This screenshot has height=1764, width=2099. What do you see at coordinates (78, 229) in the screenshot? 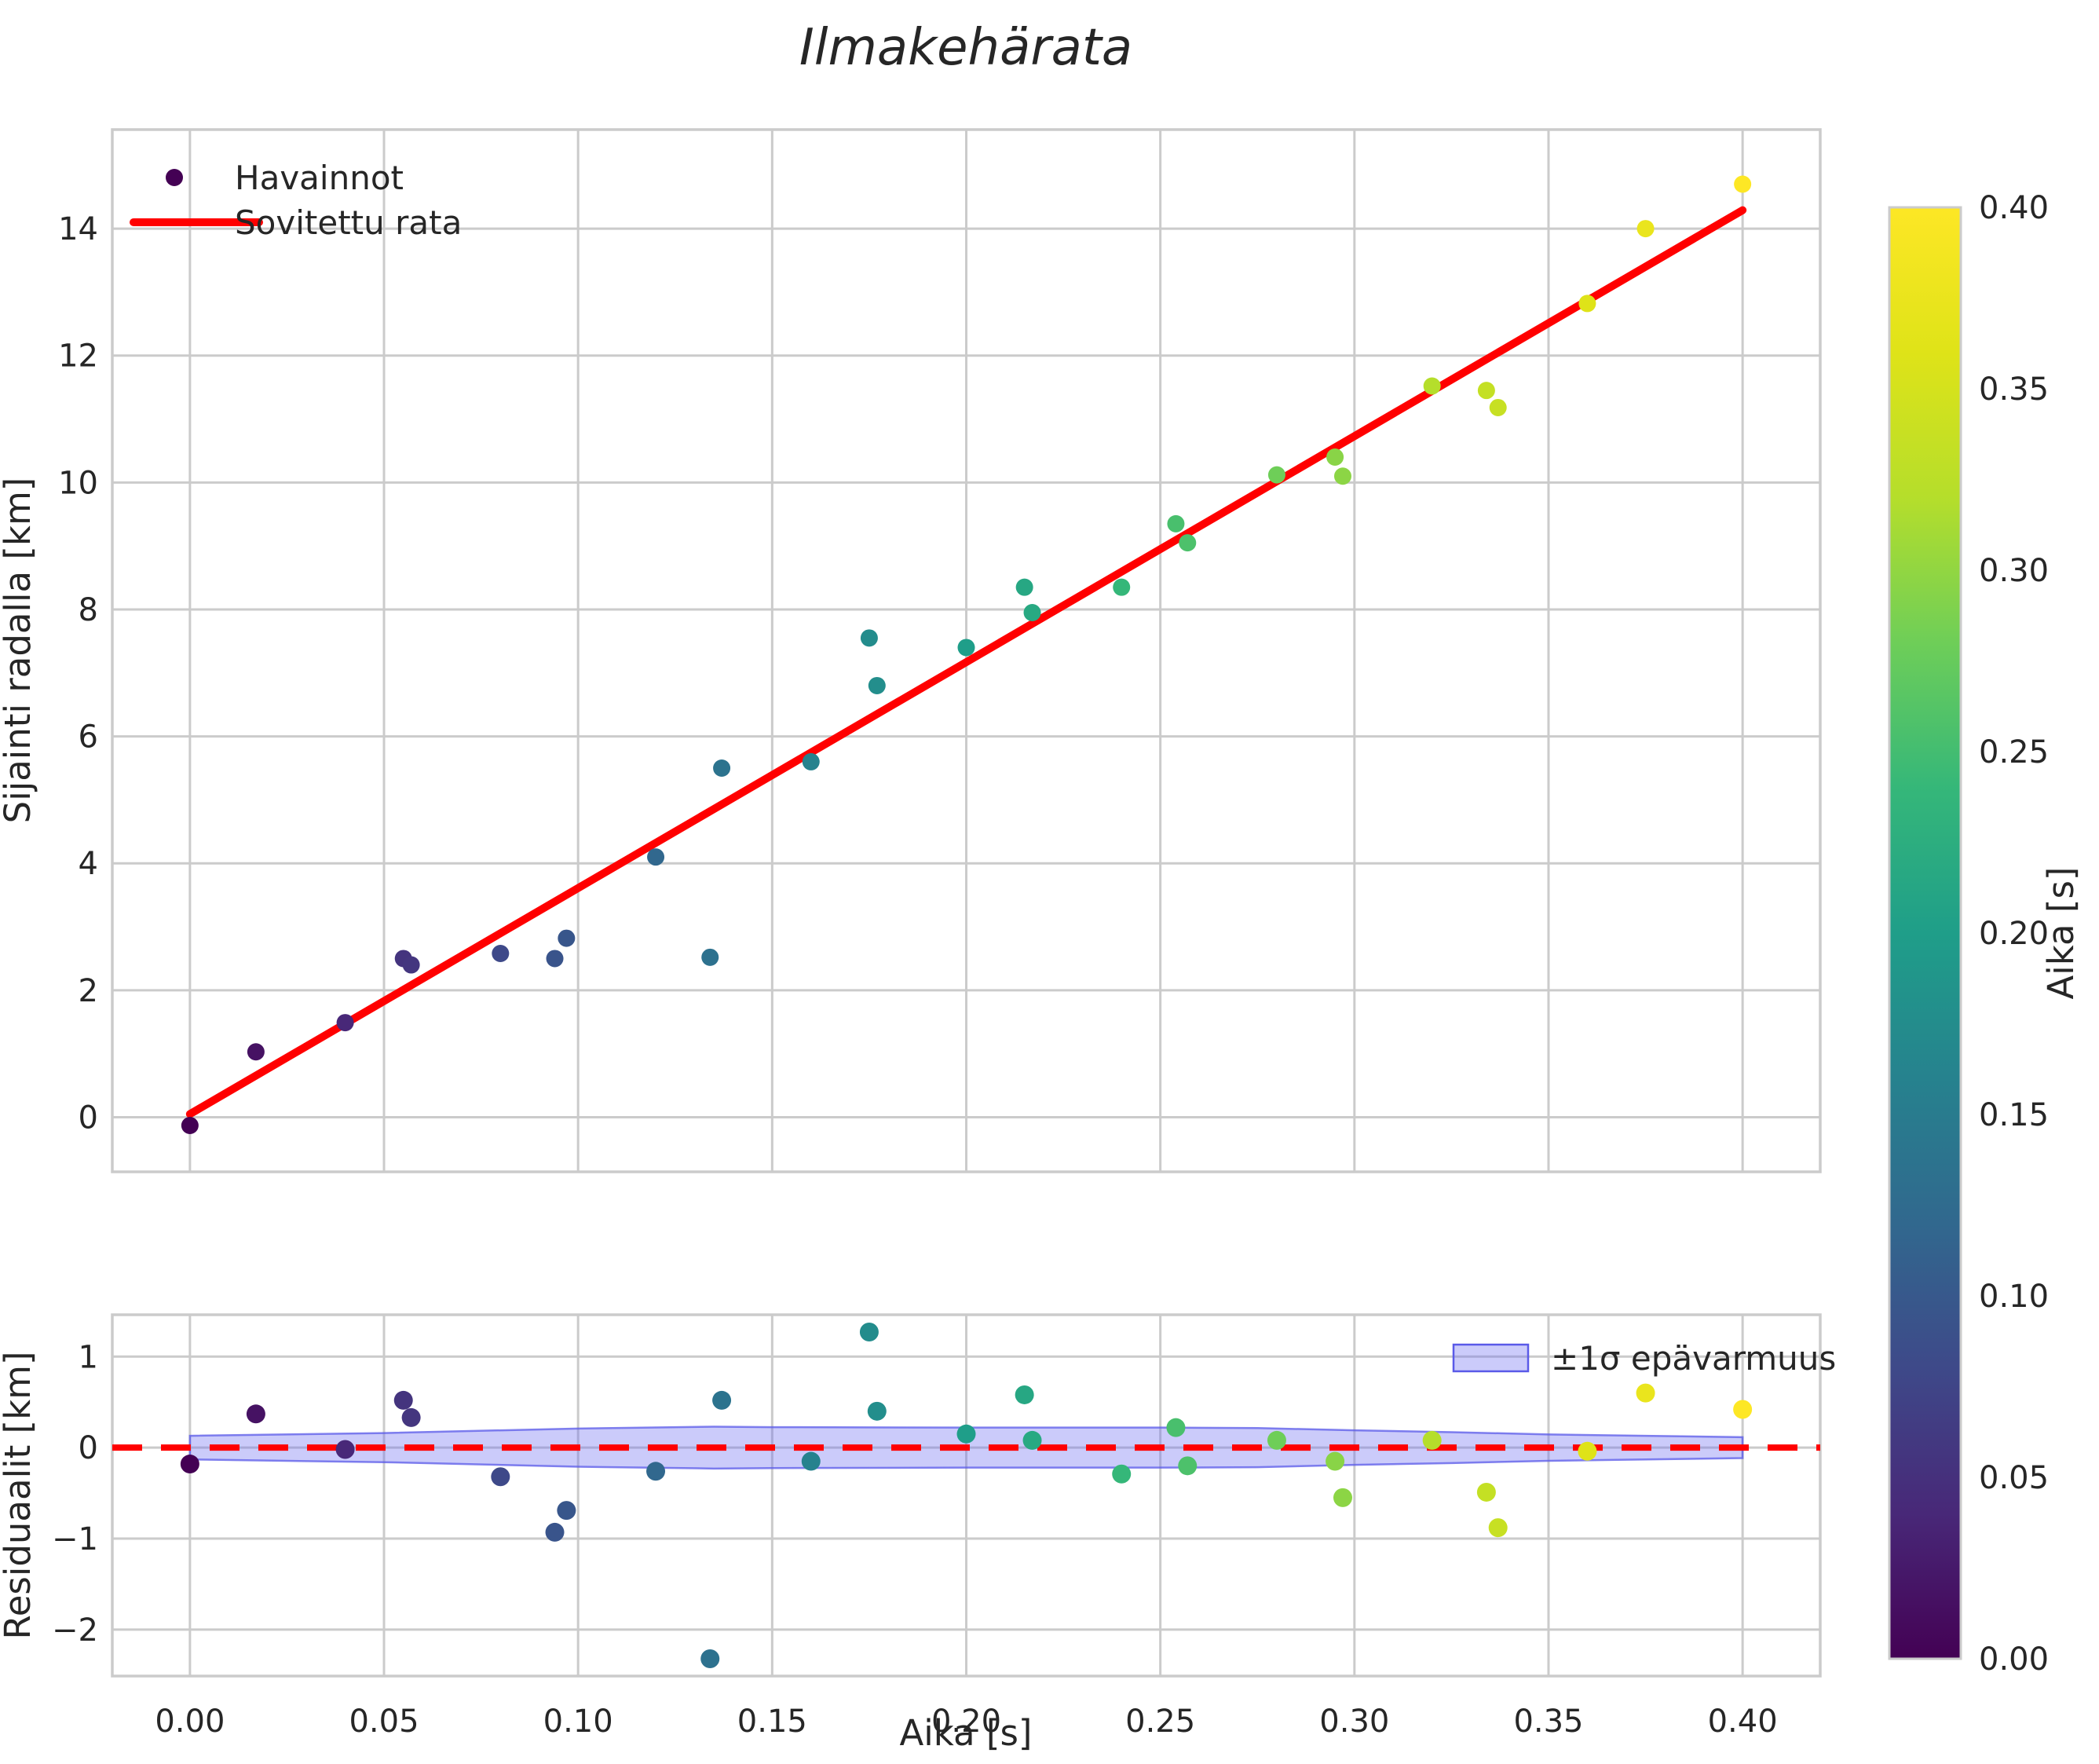
I see `ytick-label: 14` at bounding box center [78, 229].